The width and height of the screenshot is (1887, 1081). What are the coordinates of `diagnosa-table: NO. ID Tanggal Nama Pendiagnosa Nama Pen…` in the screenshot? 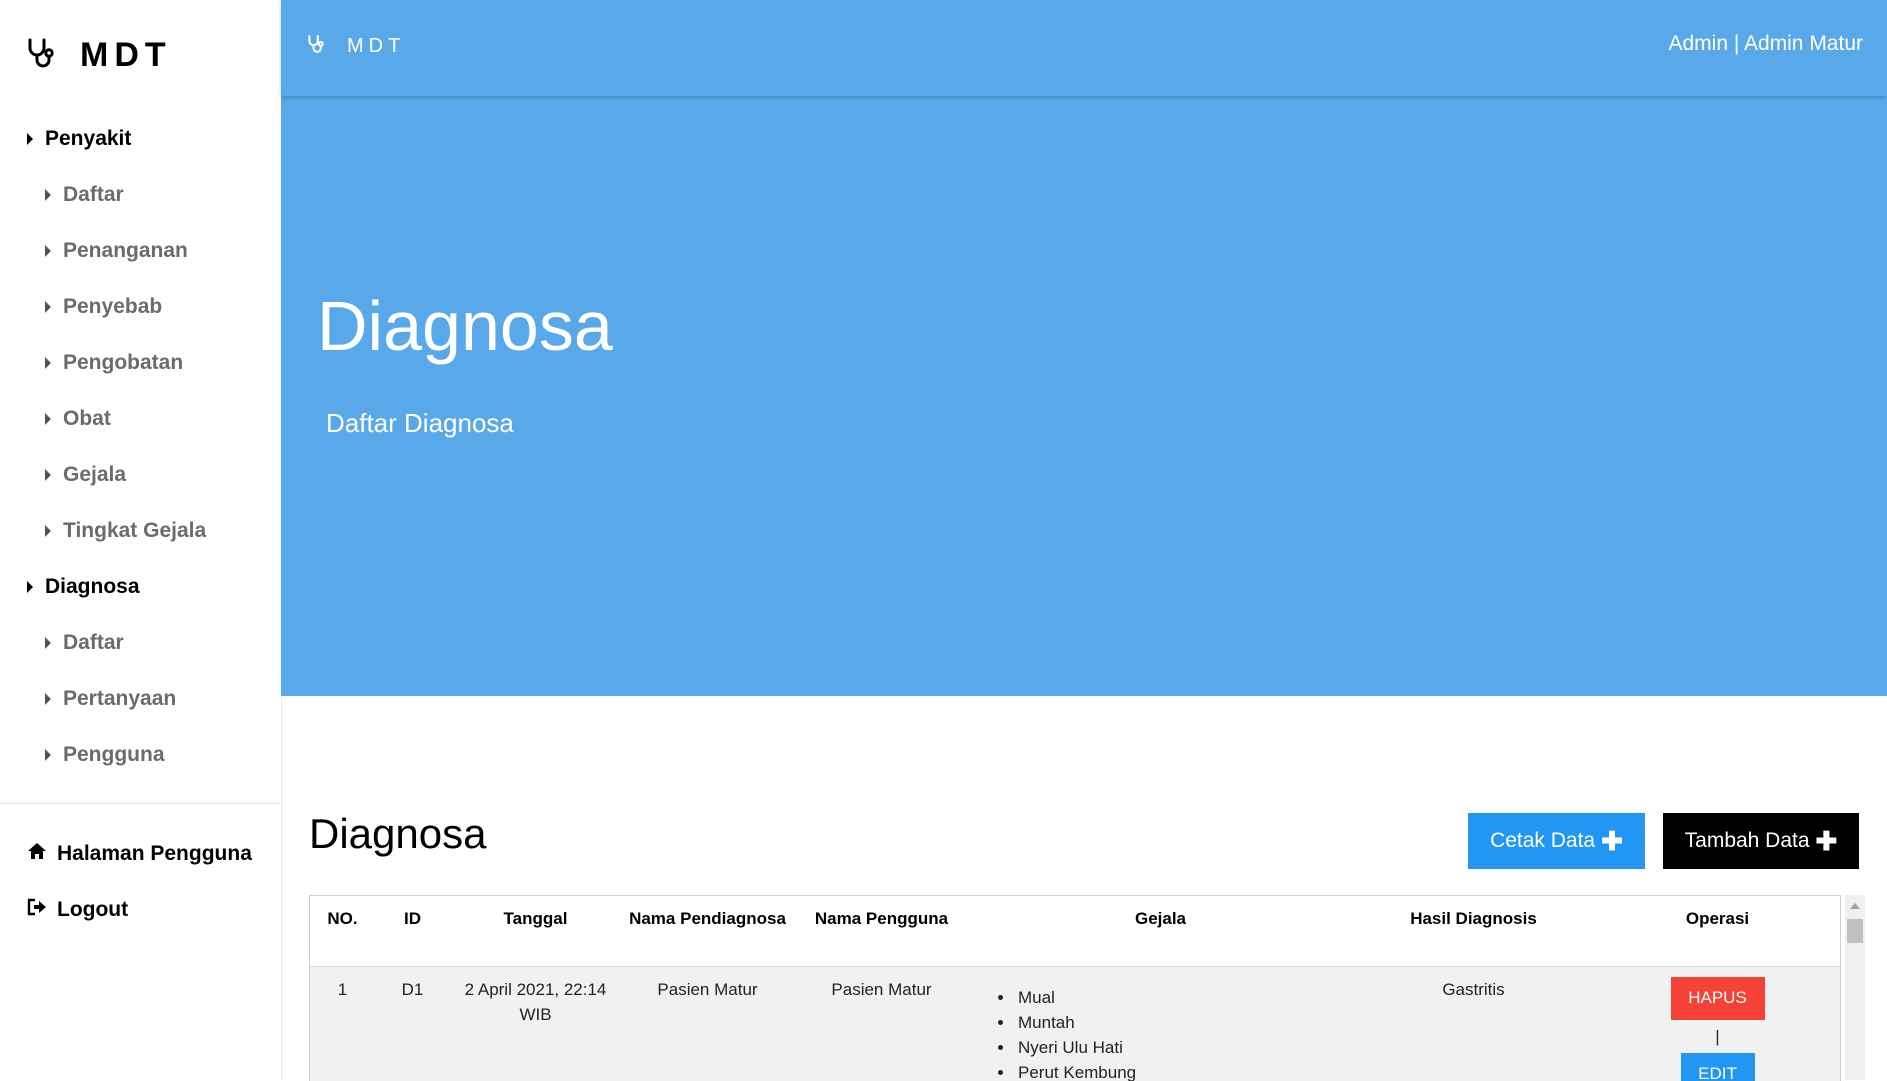 It's located at (1075, 988).